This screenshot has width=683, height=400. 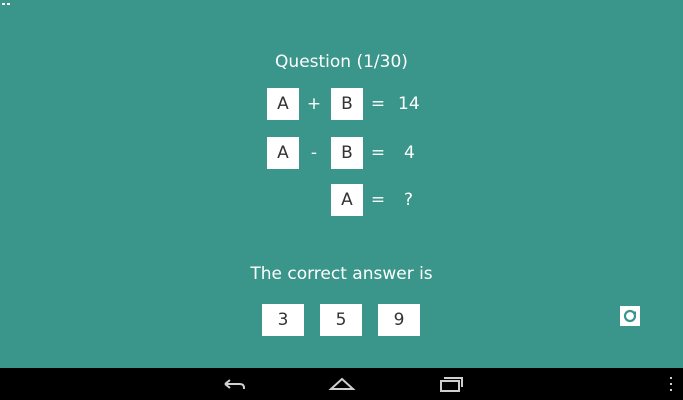 I want to click on answer-prompt: The correct answer is, so click(x=341, y=274).